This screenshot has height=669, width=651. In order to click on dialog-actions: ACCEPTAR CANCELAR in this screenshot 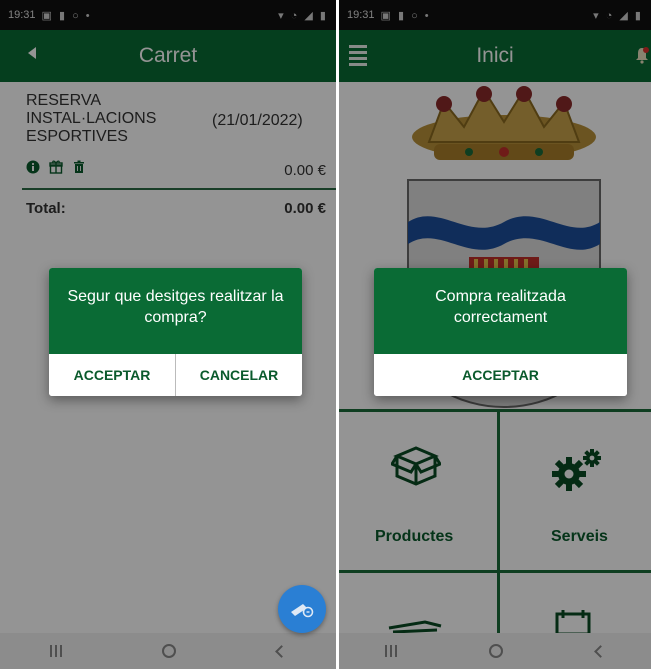, I will do `click(175, 375)`.